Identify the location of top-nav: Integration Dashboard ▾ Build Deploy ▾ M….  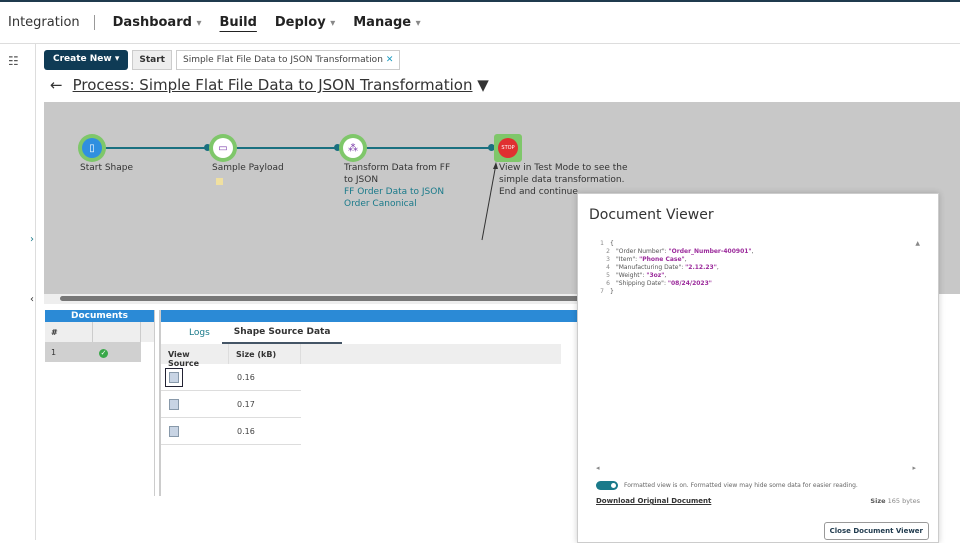
(480, 22).